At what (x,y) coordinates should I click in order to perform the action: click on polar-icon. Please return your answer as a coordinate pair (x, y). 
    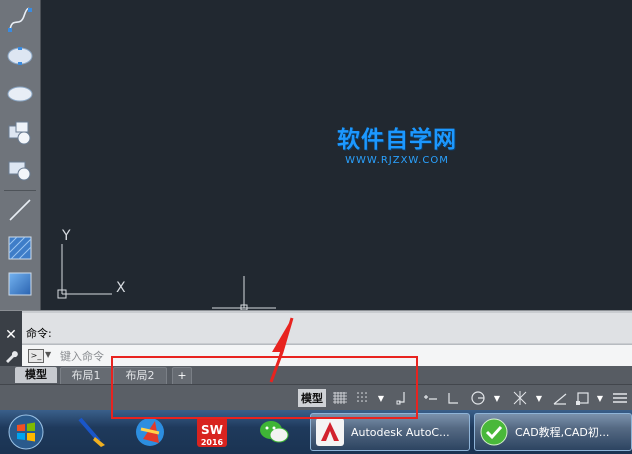
    Looking at the image, I should click on (478, 398).